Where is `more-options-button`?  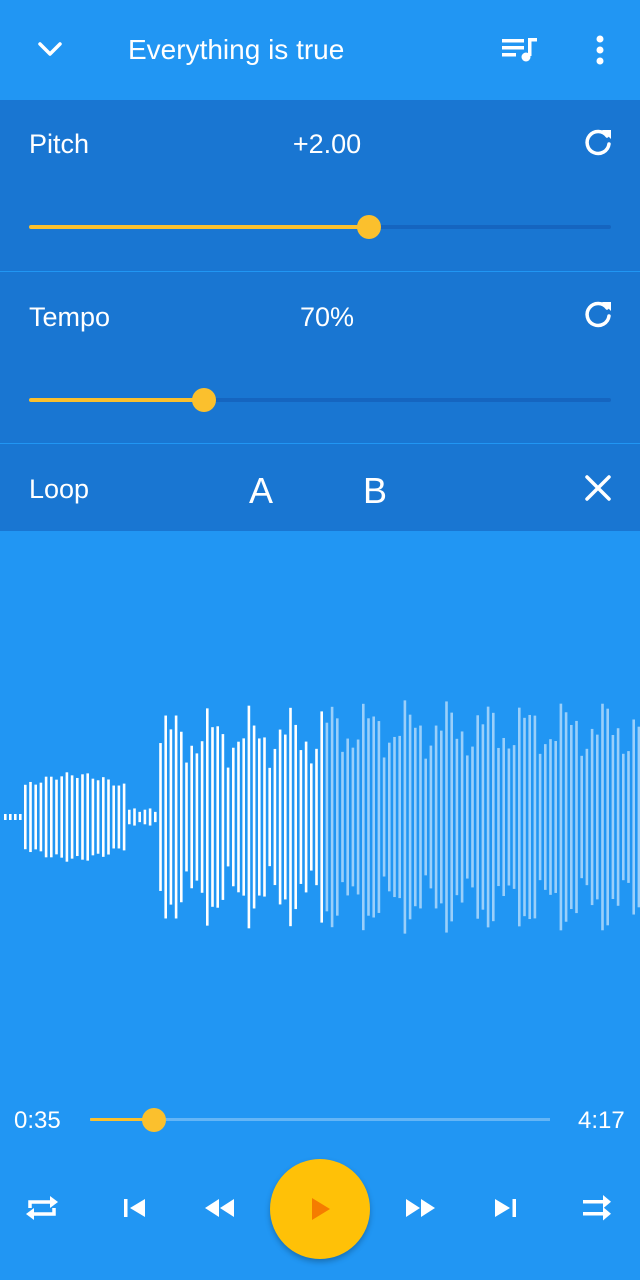
more-options-button is located at coordinates (600, 50).